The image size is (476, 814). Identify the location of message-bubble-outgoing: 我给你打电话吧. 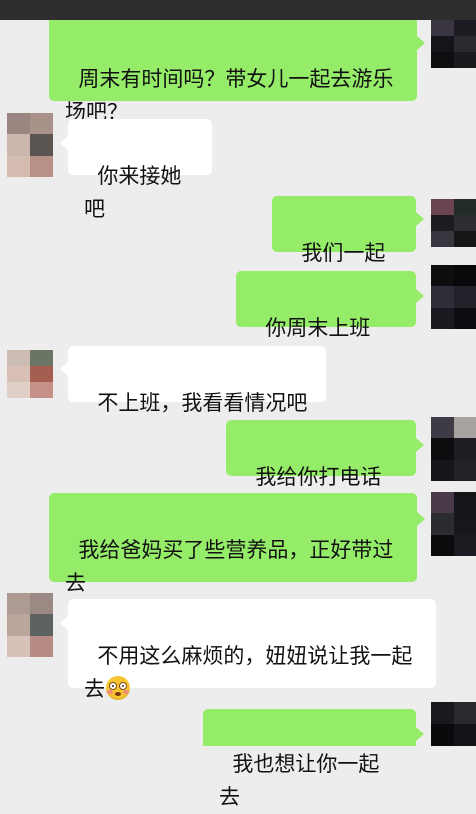
(321, 471).